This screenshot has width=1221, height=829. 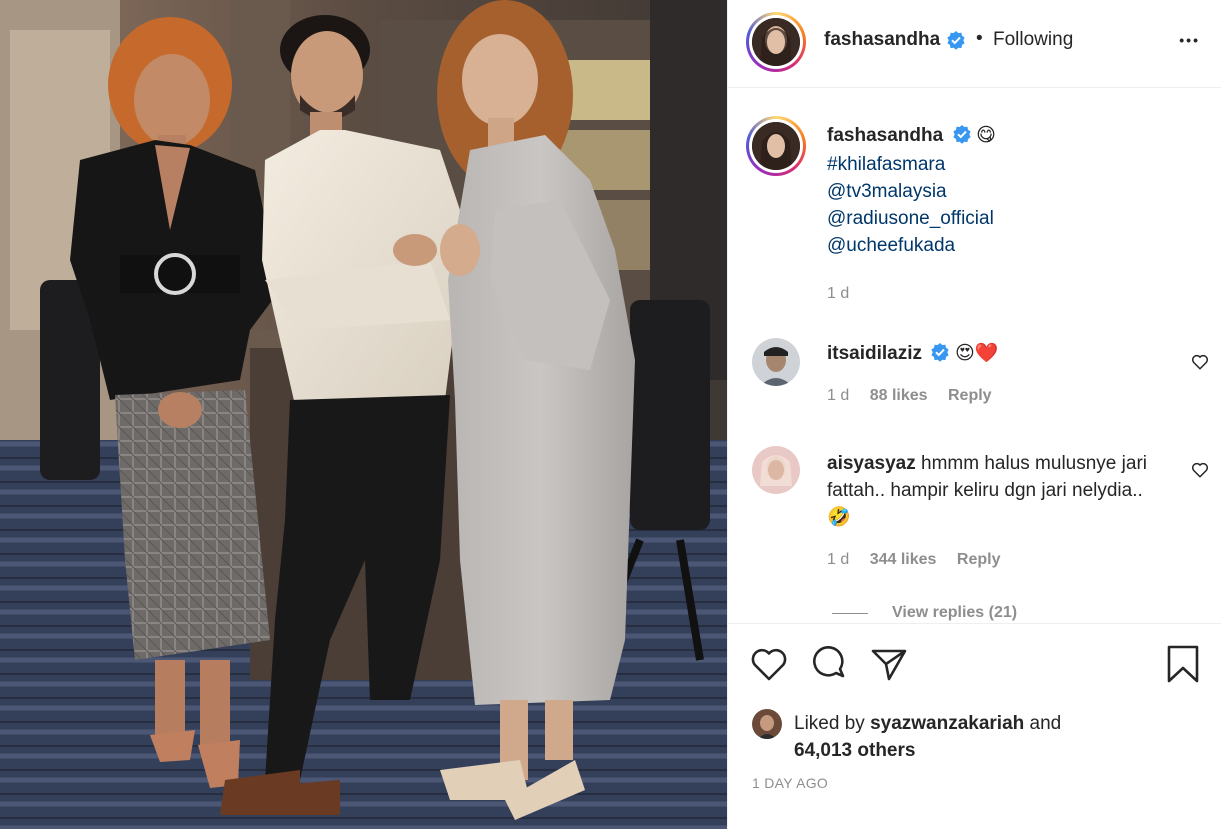 What do you see at coordinates (874, 353) in the screenshot?
I see `comment-username: itsaidilaziz` at bounding box center [874, 353].